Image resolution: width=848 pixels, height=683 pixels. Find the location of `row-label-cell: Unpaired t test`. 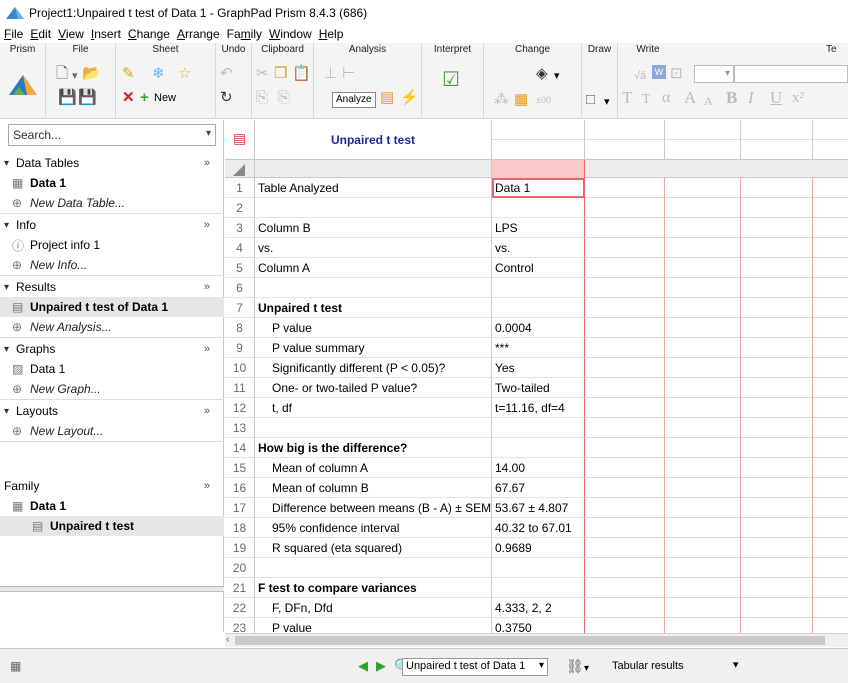

row-label-cell: Unpaired t test is located at coordinates (373, 308).